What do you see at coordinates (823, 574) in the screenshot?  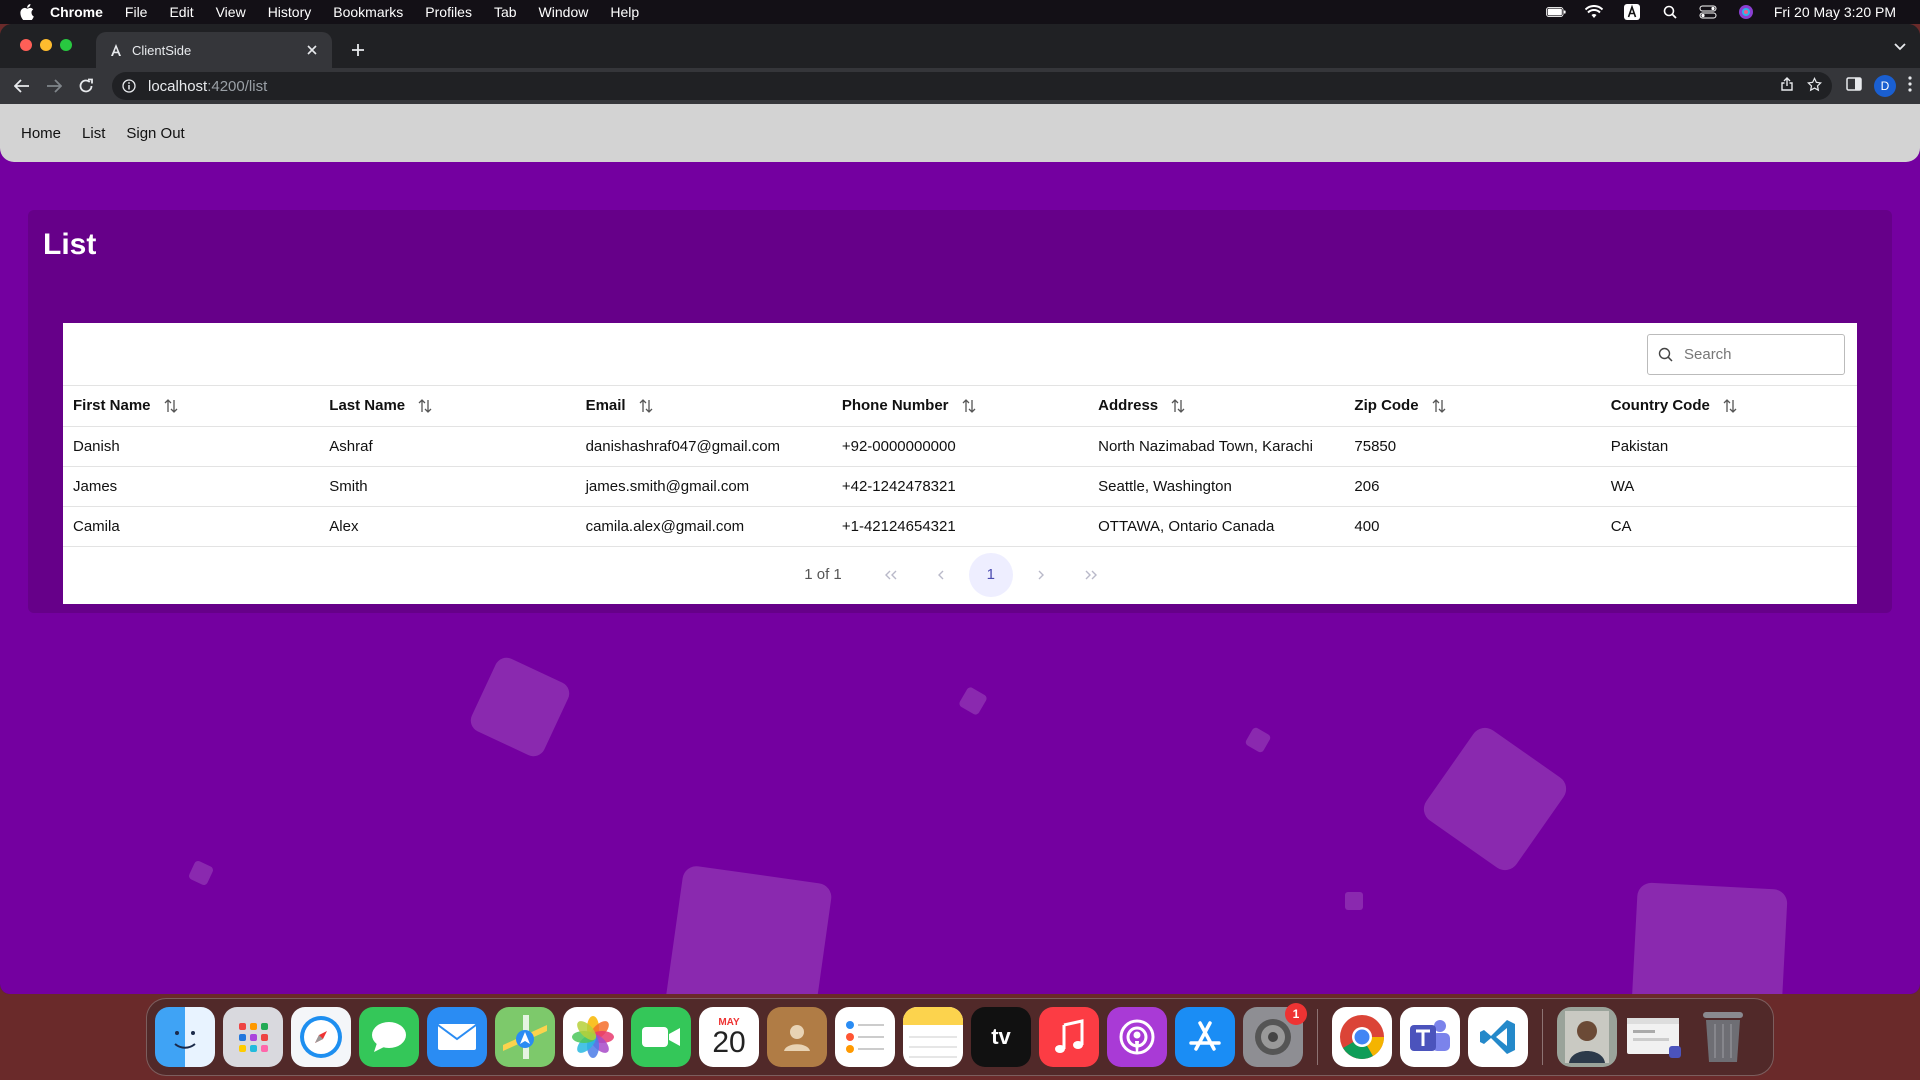 I see `page-report: 1 of 1` at bounding box center [823, 574].